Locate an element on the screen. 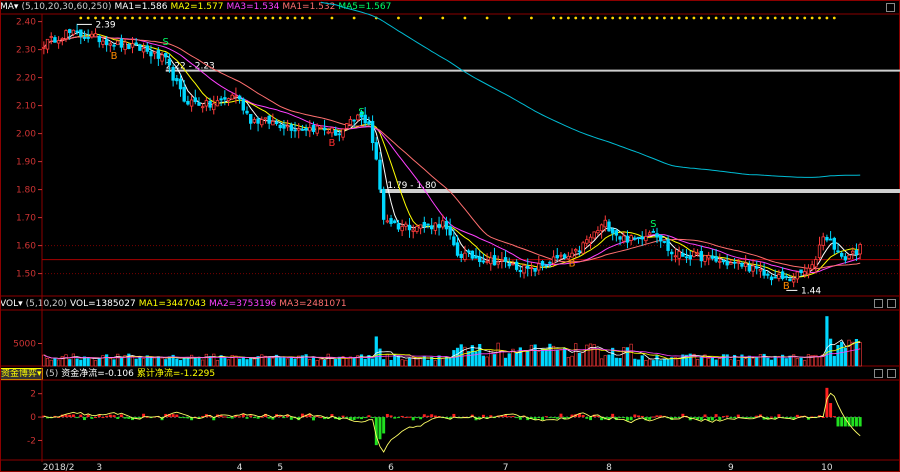  trade-signal-label: B is located at coordinates (332, 143).